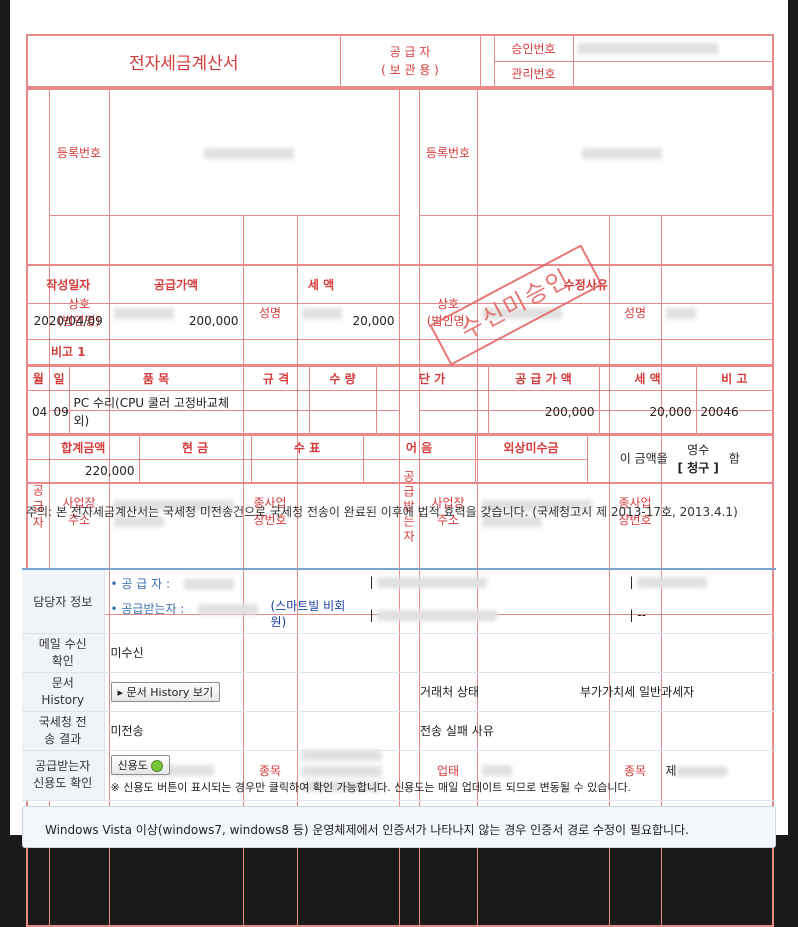 This screenshot has width=798, height=927. What do you see at coordinates (183, 61) in the screenshot?
I see `invoice-title: 전자세금계산서` at bounding box center [183, 61].